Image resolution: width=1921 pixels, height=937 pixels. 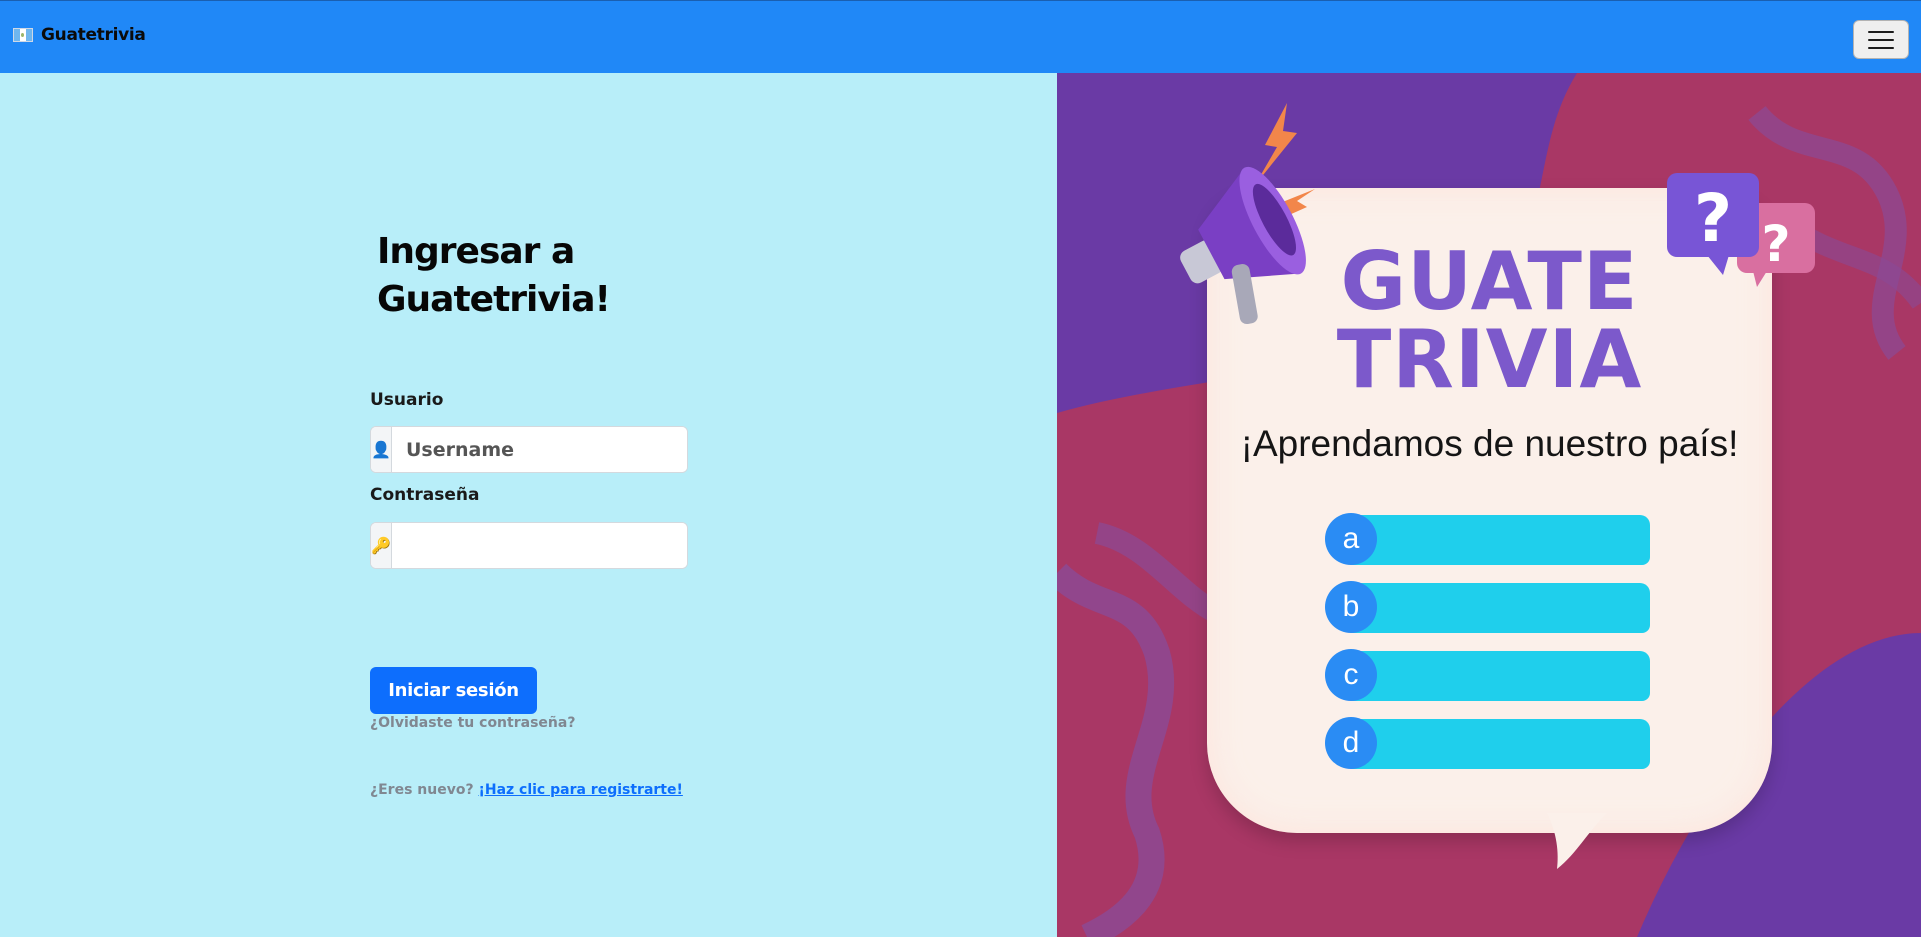 What do you see at coordinates (1351, 607) in the screenshot?
I see `answer-letter: b` at bounding box center [1351, 607].